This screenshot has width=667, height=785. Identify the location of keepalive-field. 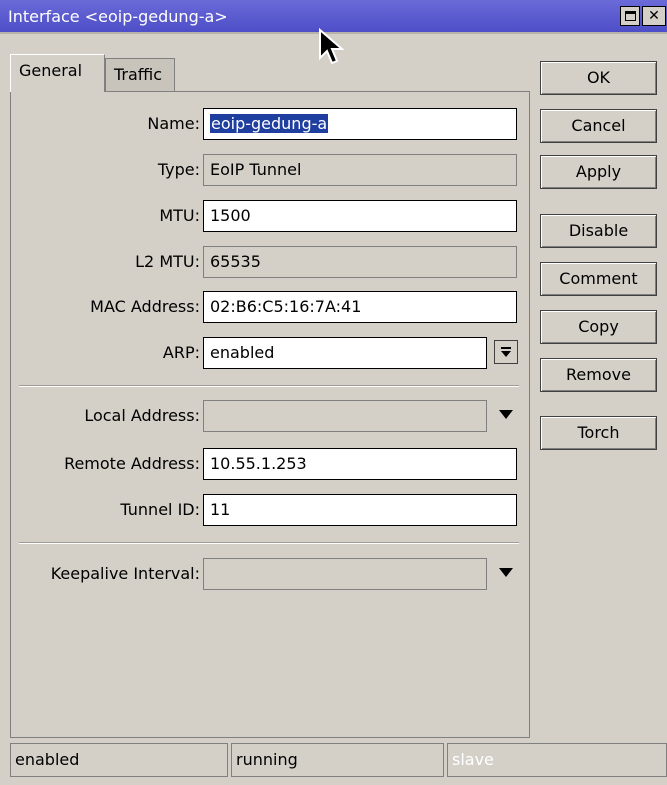
(345, 574).